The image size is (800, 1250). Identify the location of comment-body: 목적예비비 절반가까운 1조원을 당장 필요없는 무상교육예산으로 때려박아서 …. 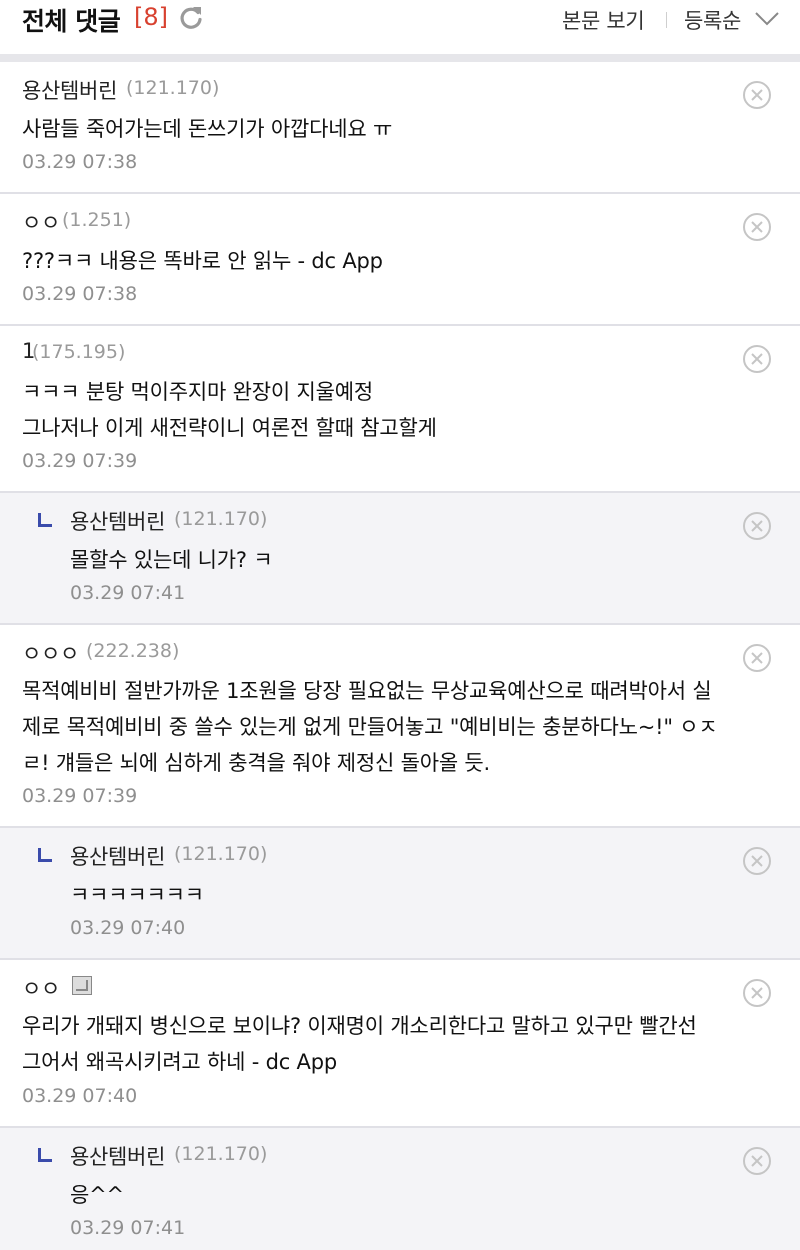
(370, 727).